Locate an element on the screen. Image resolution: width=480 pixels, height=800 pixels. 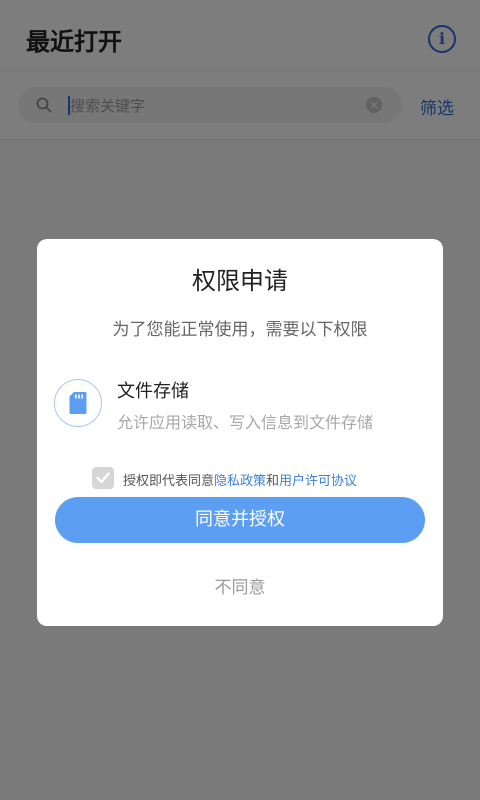
checkmark-icon is located at coordinates (103, 478).